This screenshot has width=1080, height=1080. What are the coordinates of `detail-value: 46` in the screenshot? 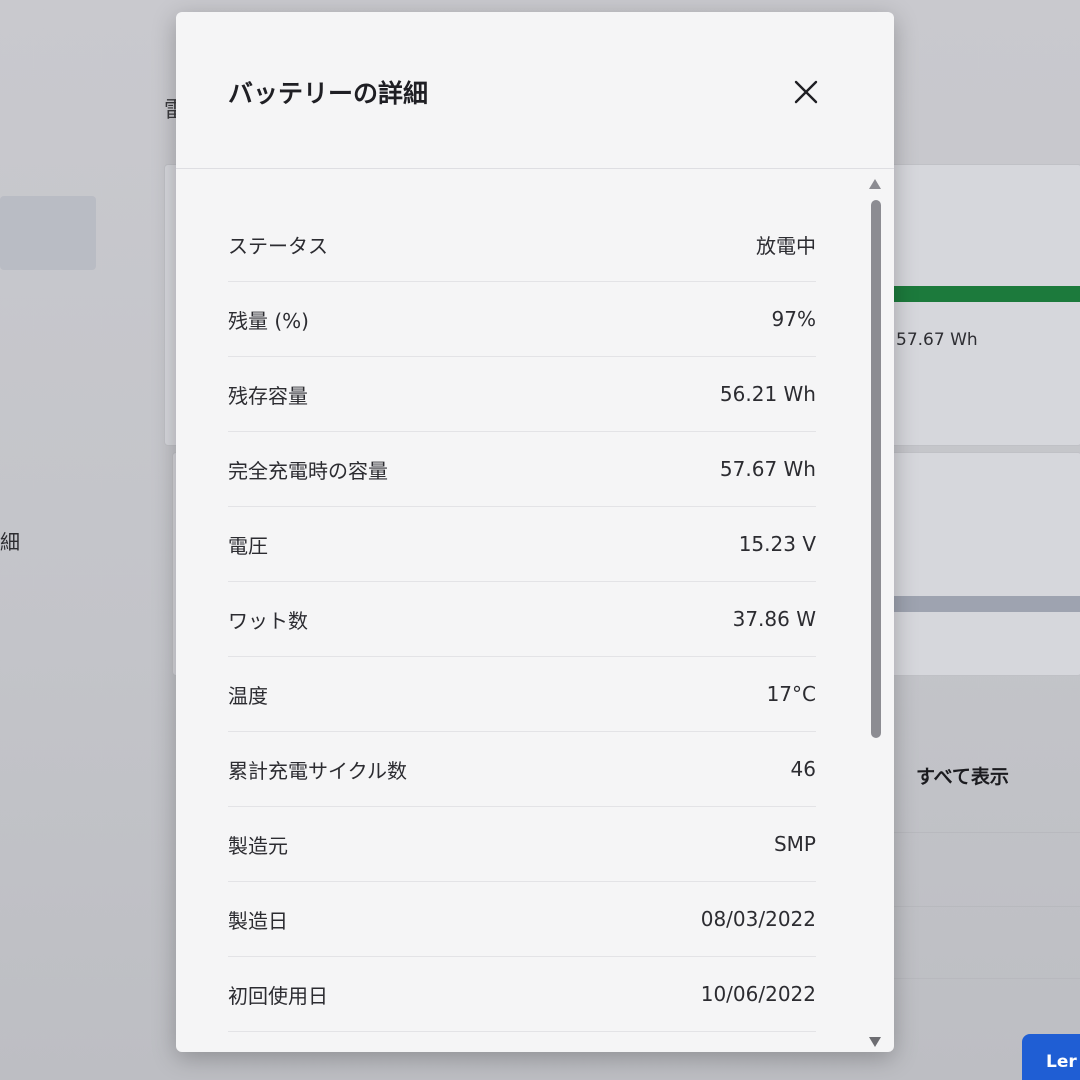 It's located at (803, 769).